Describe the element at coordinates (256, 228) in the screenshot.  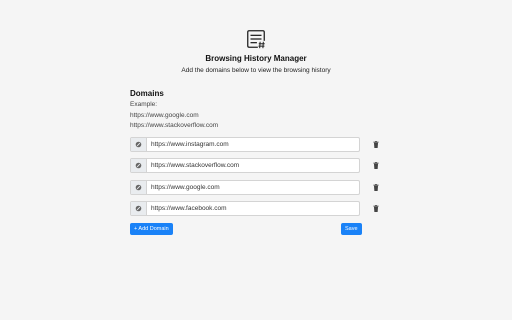
I see `form-actions: + Add Domain Save` at that location.